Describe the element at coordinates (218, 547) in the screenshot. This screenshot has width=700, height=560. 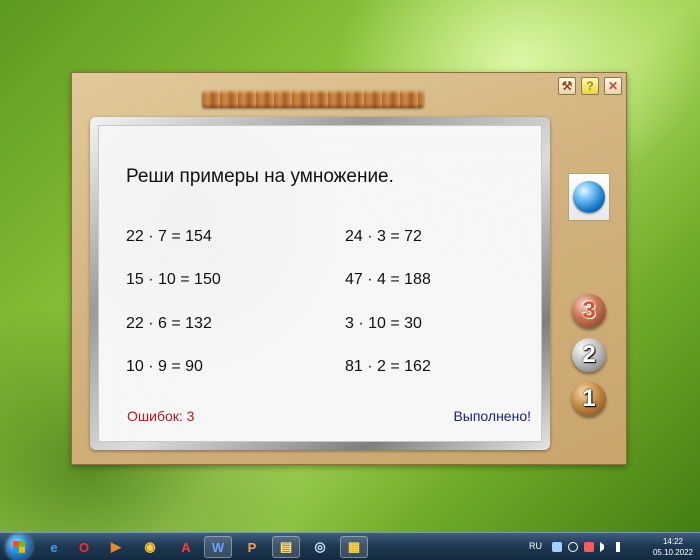
I see `word-icon: W` at that location.